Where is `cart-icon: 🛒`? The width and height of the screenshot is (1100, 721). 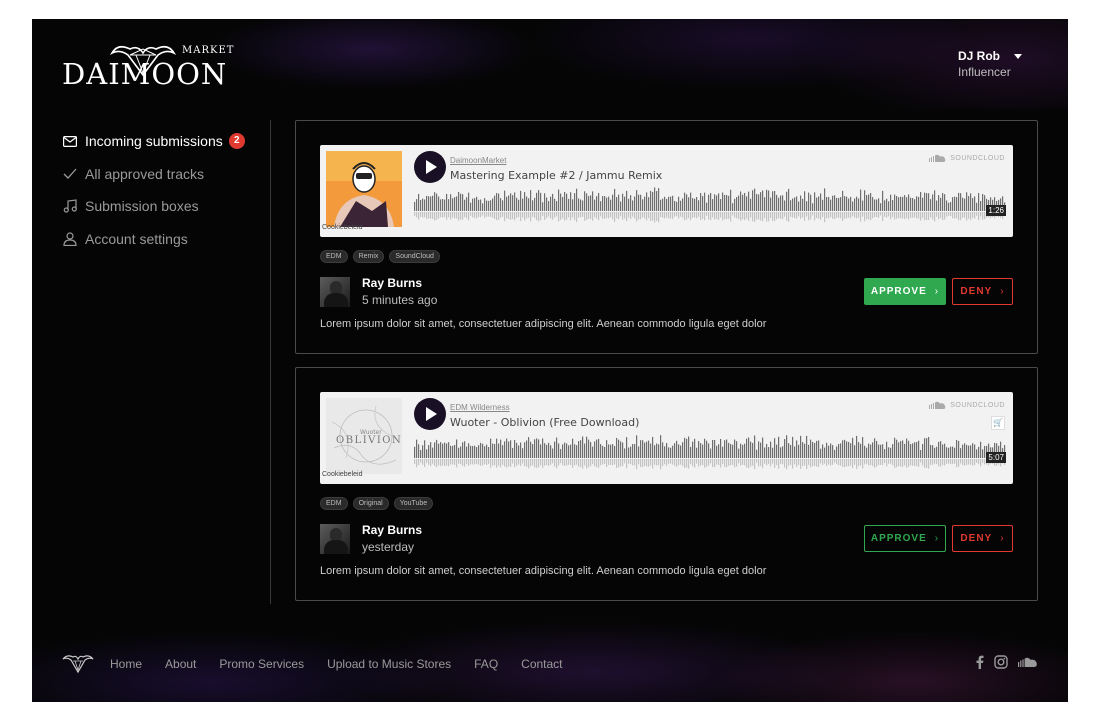 cart-icon: 🛒 is located at coordinates (998, 423).